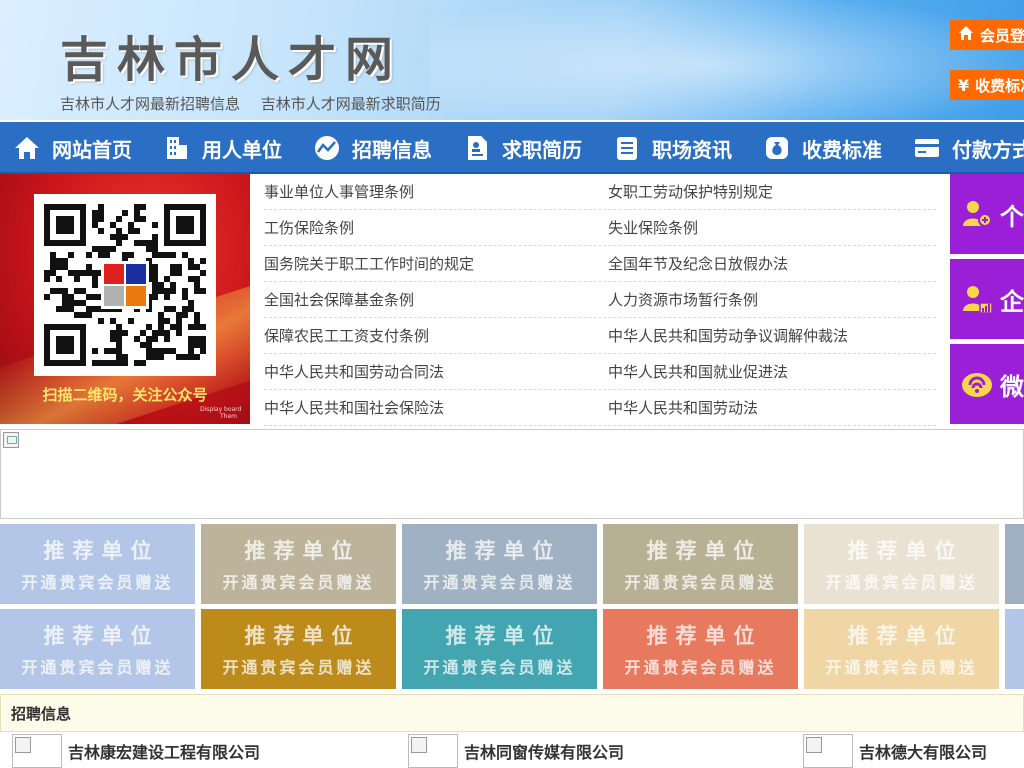  What do you see at coordinates (512, 474) in the screenshot?
I see `ad-banner` at bounding box center [512, 474].